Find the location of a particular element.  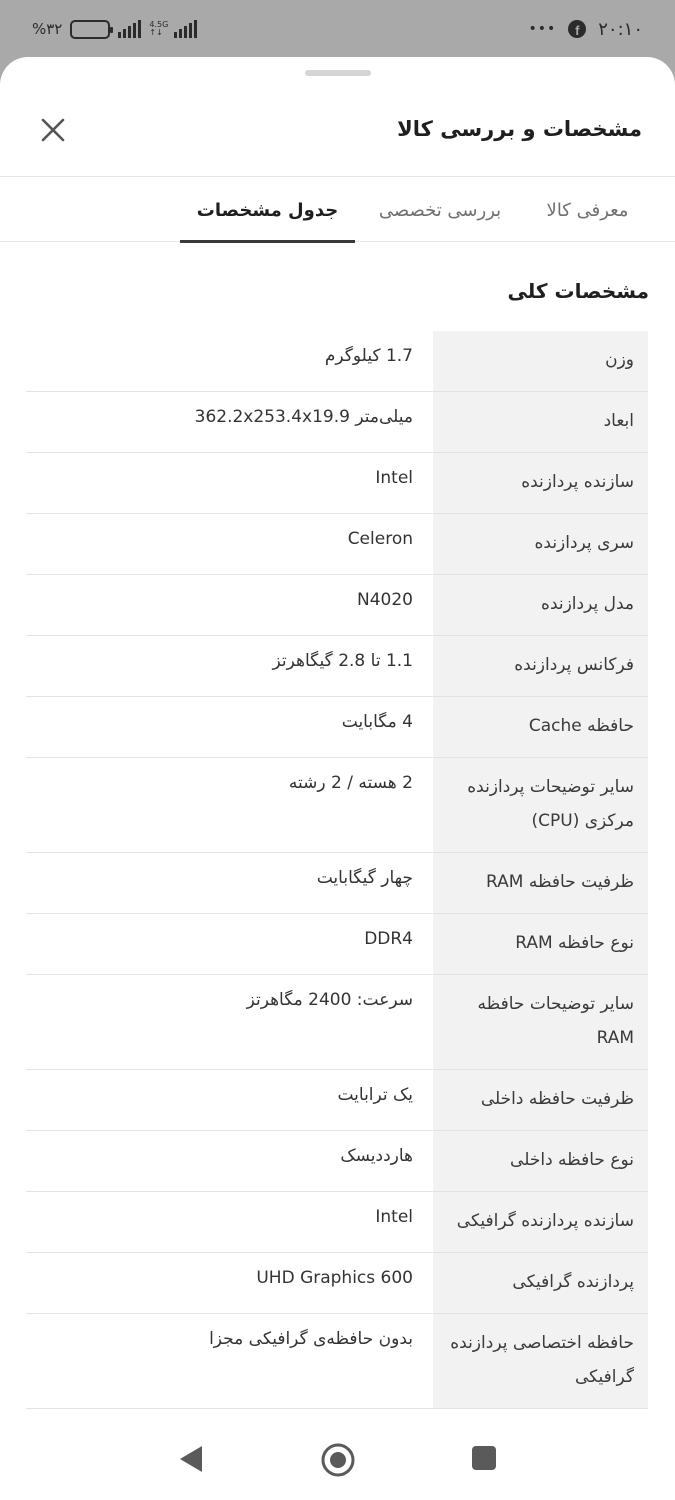

battery-icon is located at coordinates (92, 29).